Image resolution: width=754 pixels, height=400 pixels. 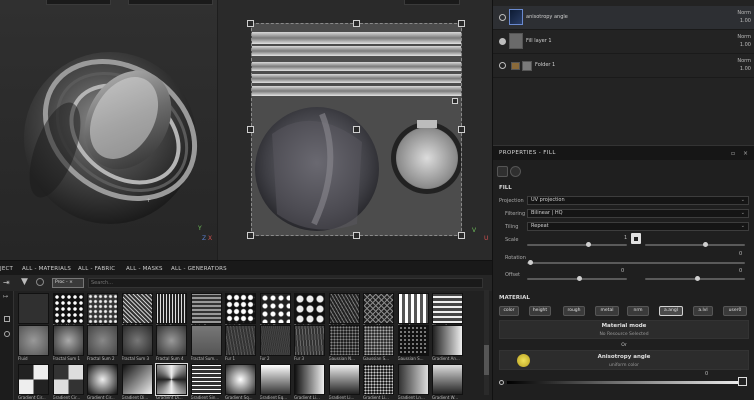 What do you see at coordinates (509, 311) in the screenshot?
I see `channel-color-button: color` at bounding box center [509, 311].